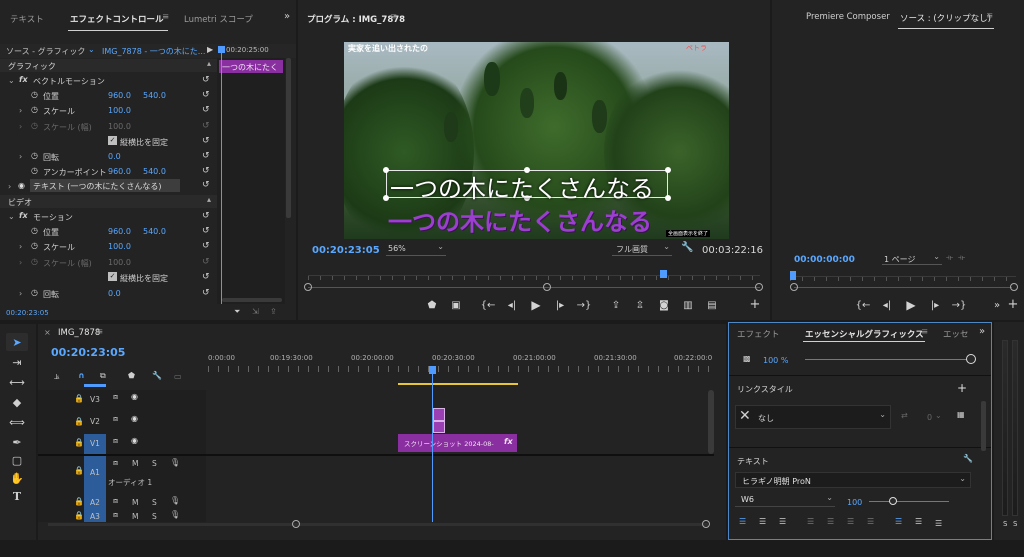 The image size is (1024, 557). I want to click on position-x-value: 960.0, so click(119, 95).